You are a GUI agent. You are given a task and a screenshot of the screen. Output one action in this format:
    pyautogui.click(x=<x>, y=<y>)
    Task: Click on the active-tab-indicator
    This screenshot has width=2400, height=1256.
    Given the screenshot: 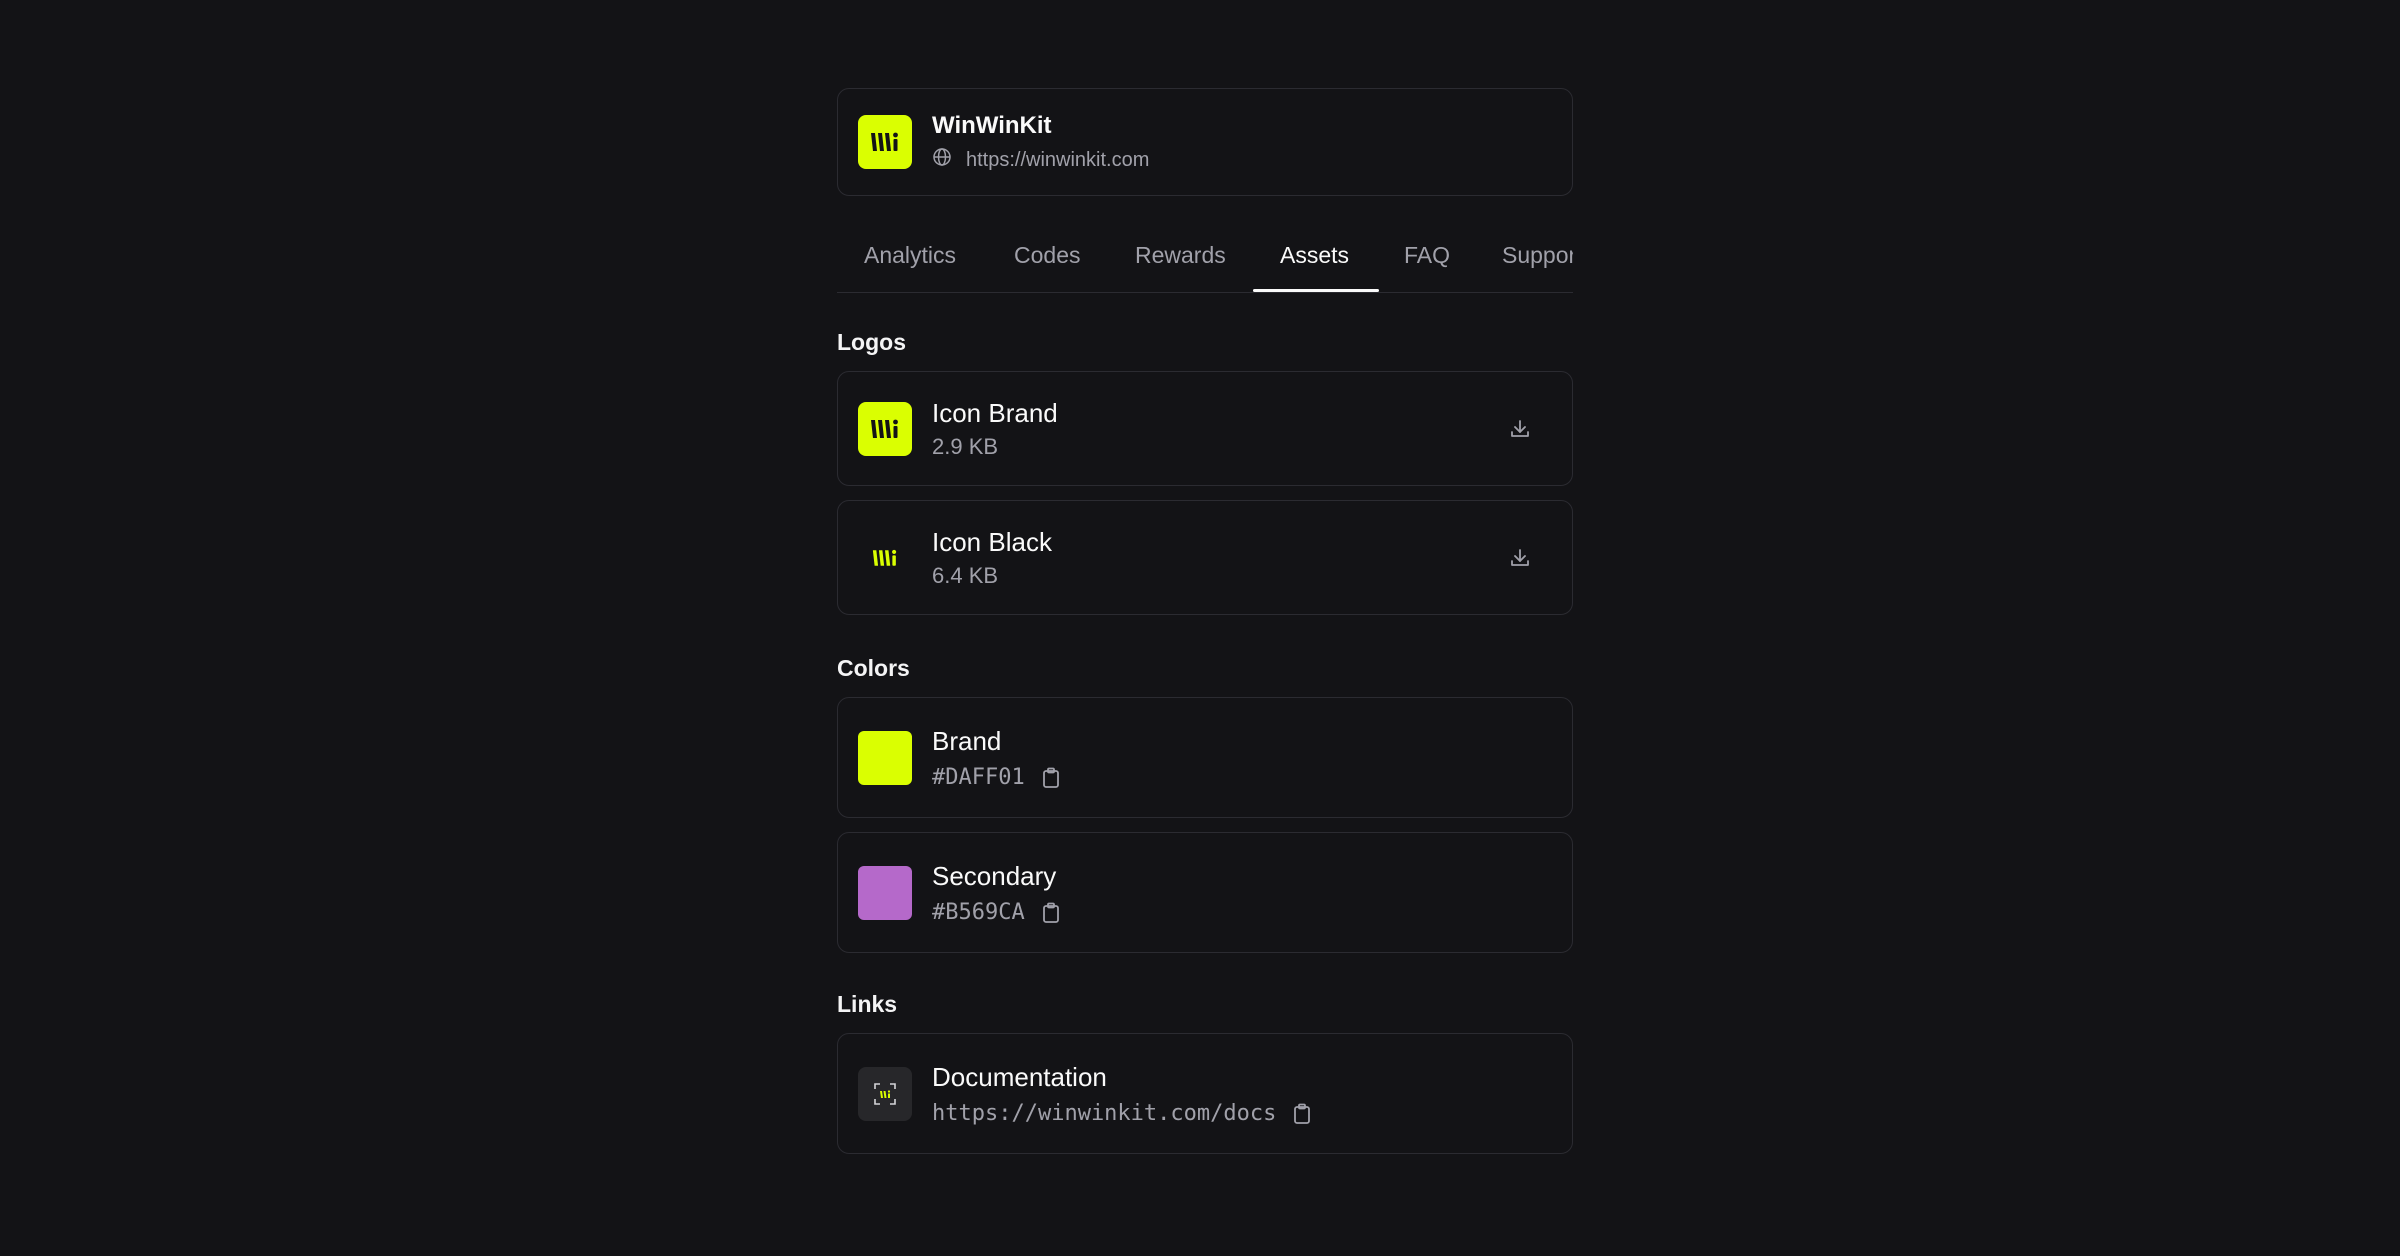 What is the action you would take?
    pyautogui.click(x=1316, y=290)
    